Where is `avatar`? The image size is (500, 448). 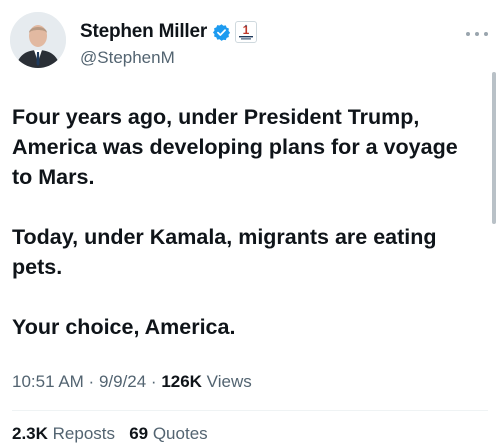 avatar is located at coordinates (38, 40).